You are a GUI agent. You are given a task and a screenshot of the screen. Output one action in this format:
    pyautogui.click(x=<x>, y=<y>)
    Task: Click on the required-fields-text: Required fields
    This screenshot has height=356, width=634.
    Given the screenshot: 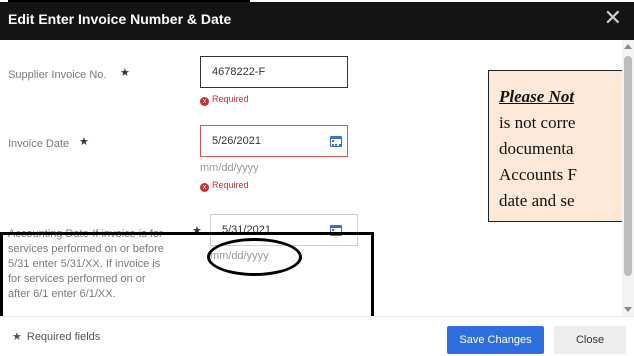 What is the action you would take?
    pyautogui.click(x=63, y=337)
    